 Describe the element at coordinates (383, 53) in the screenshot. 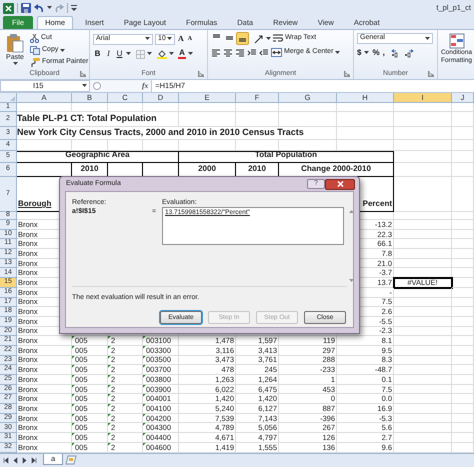

I see `comma-button: ,` at that location.